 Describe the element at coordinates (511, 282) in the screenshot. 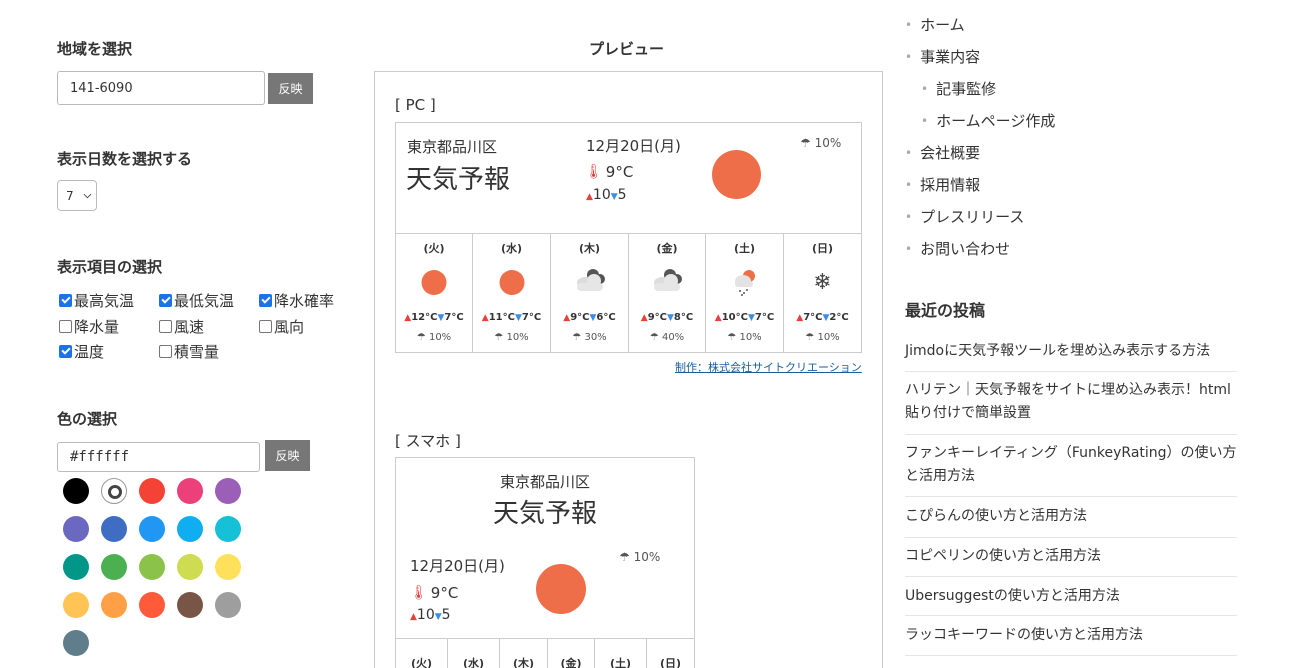

I see `day-icon-wrap` at that location.